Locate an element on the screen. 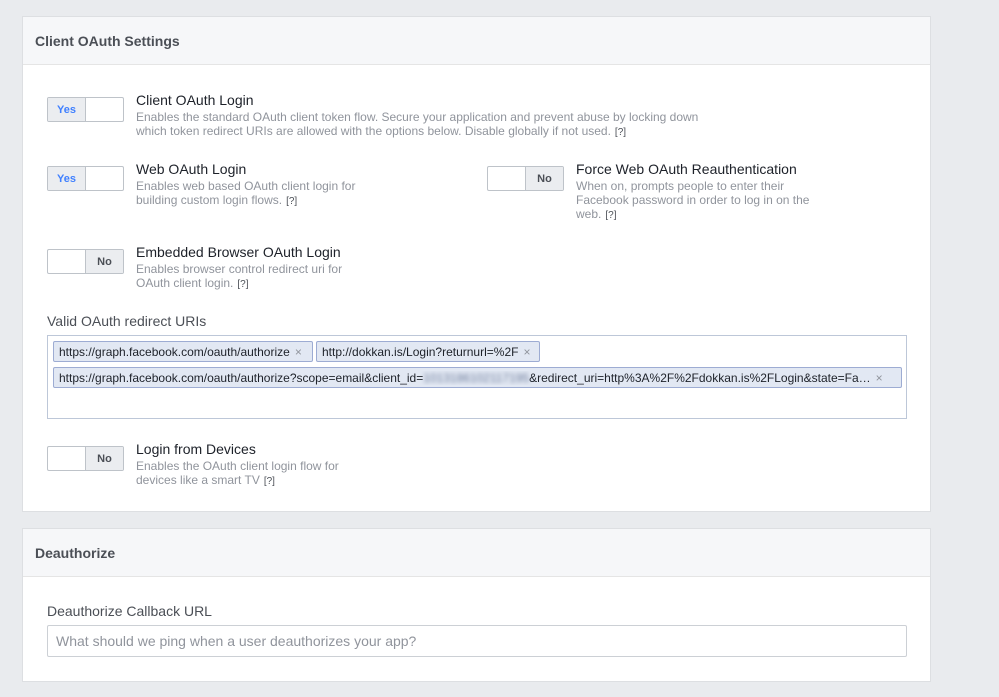 This screenshot has width=999, height=697. embedded-browser-toggle: No is located at coordinates (85, 261).